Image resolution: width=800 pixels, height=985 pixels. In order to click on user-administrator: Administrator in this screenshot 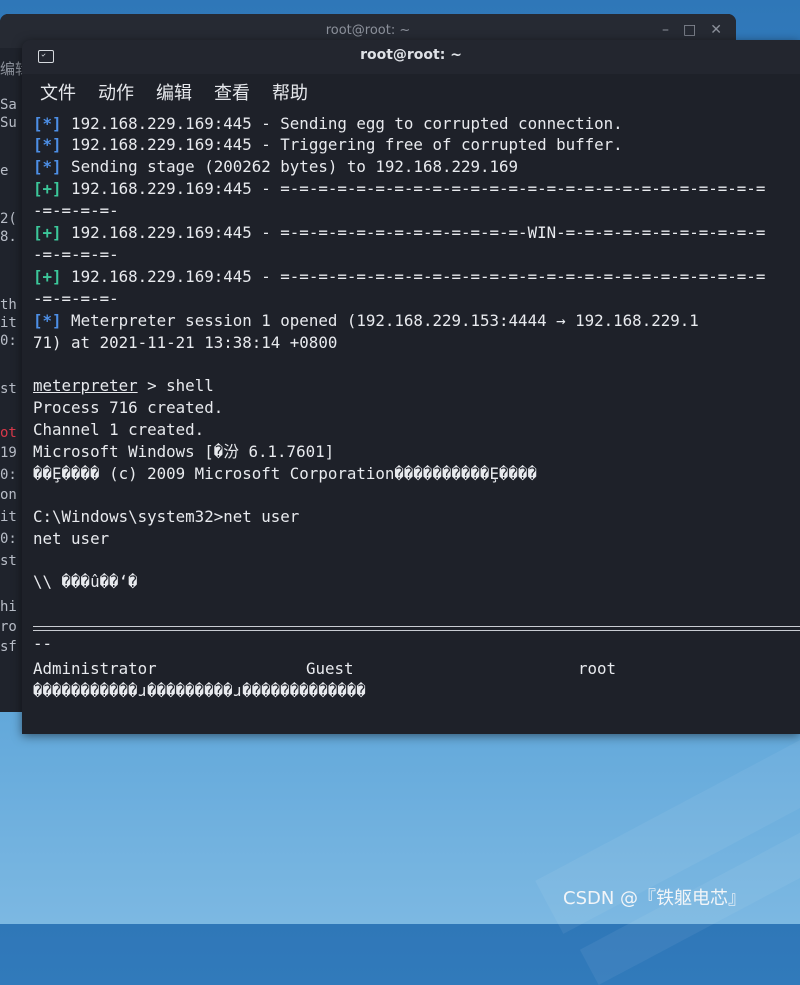, I will do `click(95, 668)`.